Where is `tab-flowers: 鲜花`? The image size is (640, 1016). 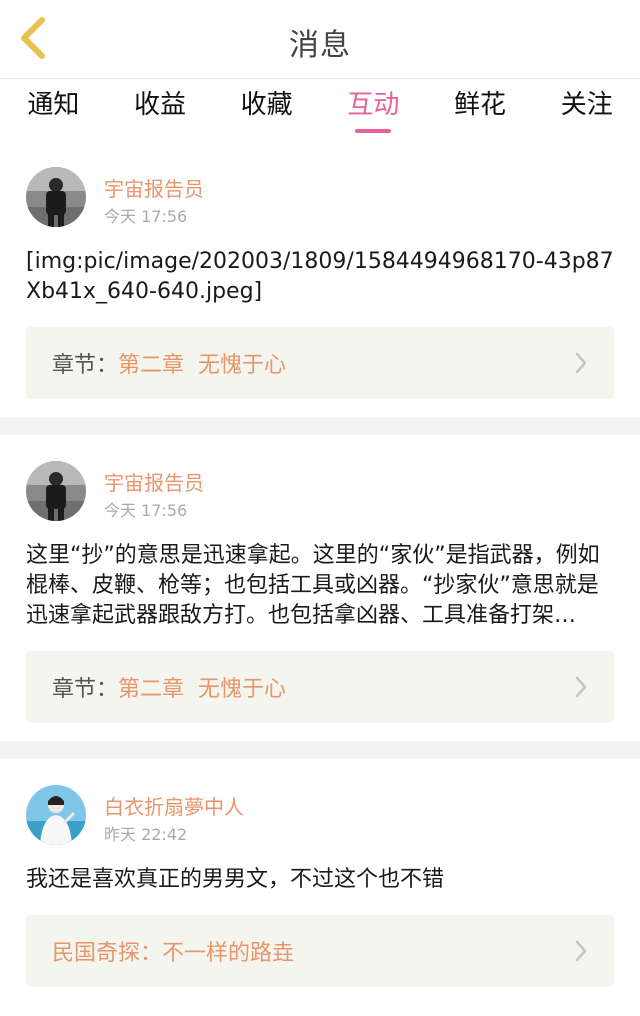 tab-flowers: 鲜花 is located at coordinates (480, 110).